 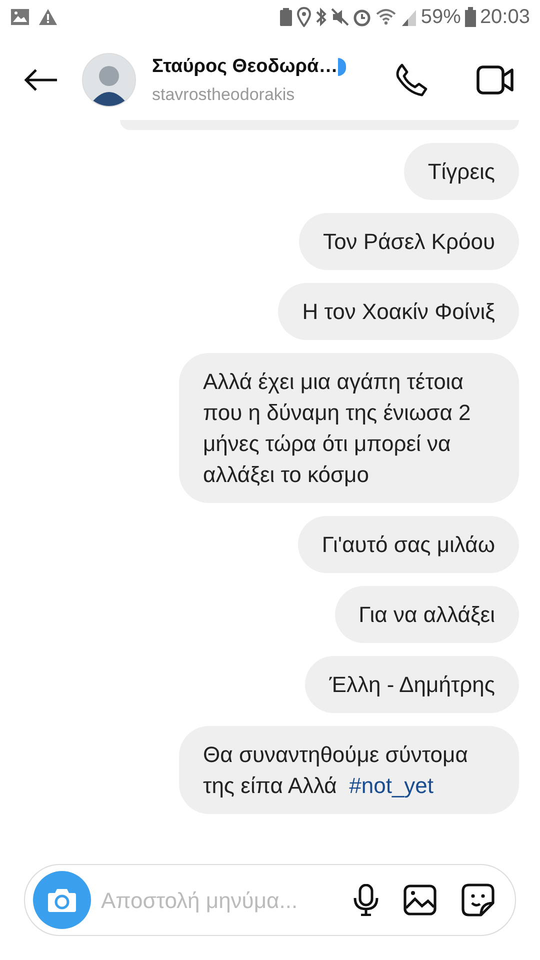 I want to click on microphone-icon, so click(x=366, y=900).